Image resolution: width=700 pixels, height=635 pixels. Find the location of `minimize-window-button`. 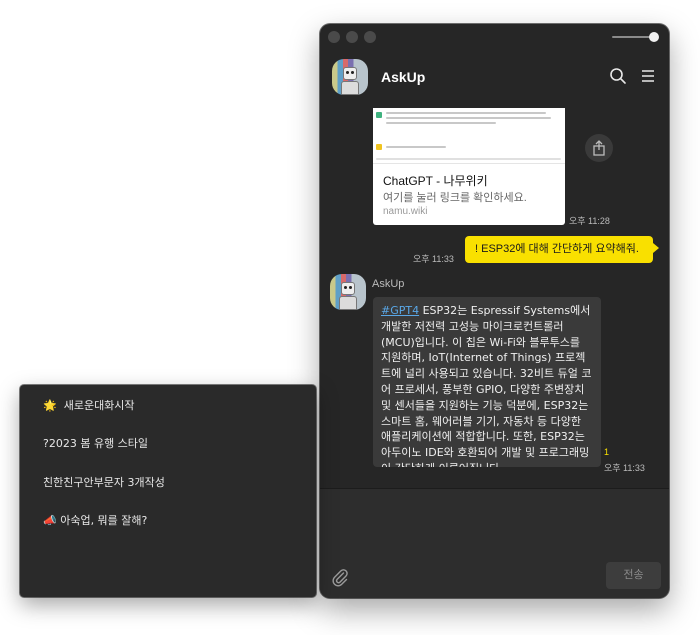

minimize-window-button is located at coordinates (352, 37).